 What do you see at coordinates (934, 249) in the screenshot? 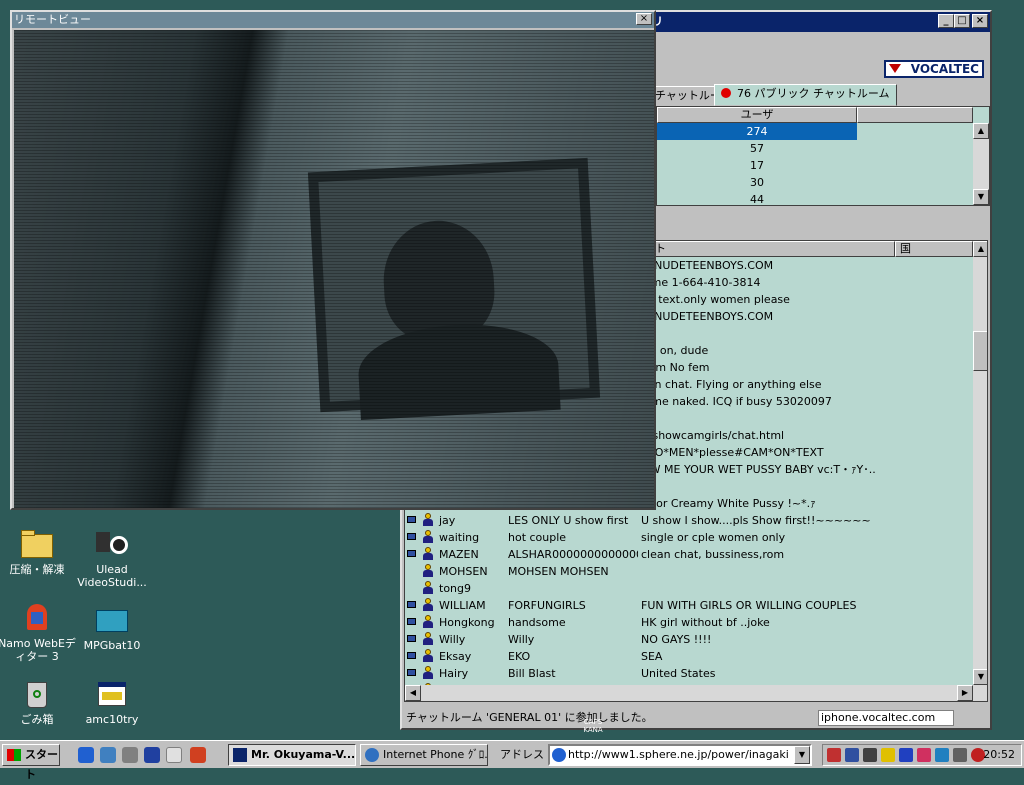
I see `column-header-flag: 国` at bounding box center [934, 249].